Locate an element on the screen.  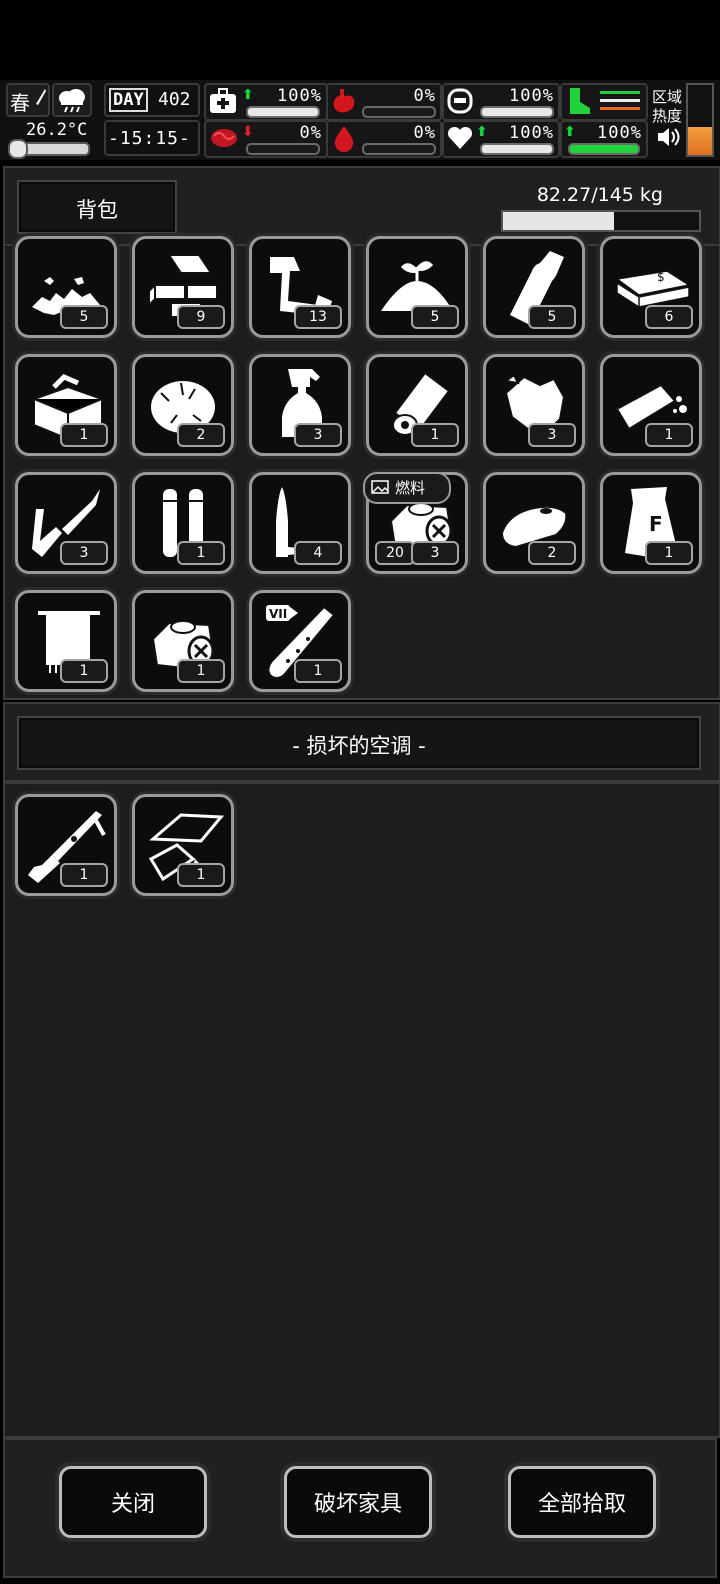
day-counter: DAY 402 is located at coordinates (152, 100).